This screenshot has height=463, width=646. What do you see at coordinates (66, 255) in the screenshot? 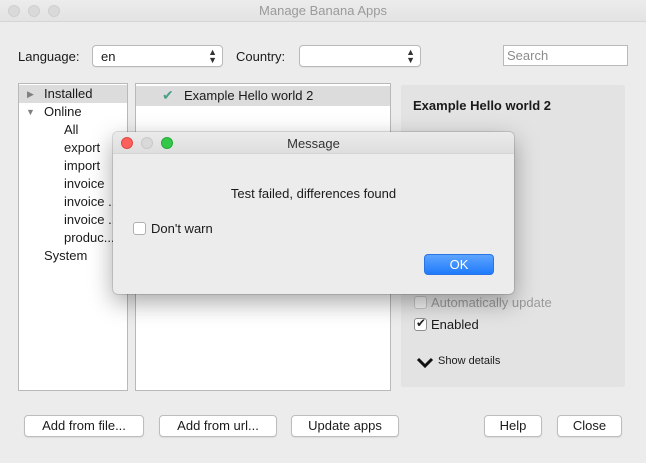
I see `tree-item-label: System` at bounding box center [66, 255].